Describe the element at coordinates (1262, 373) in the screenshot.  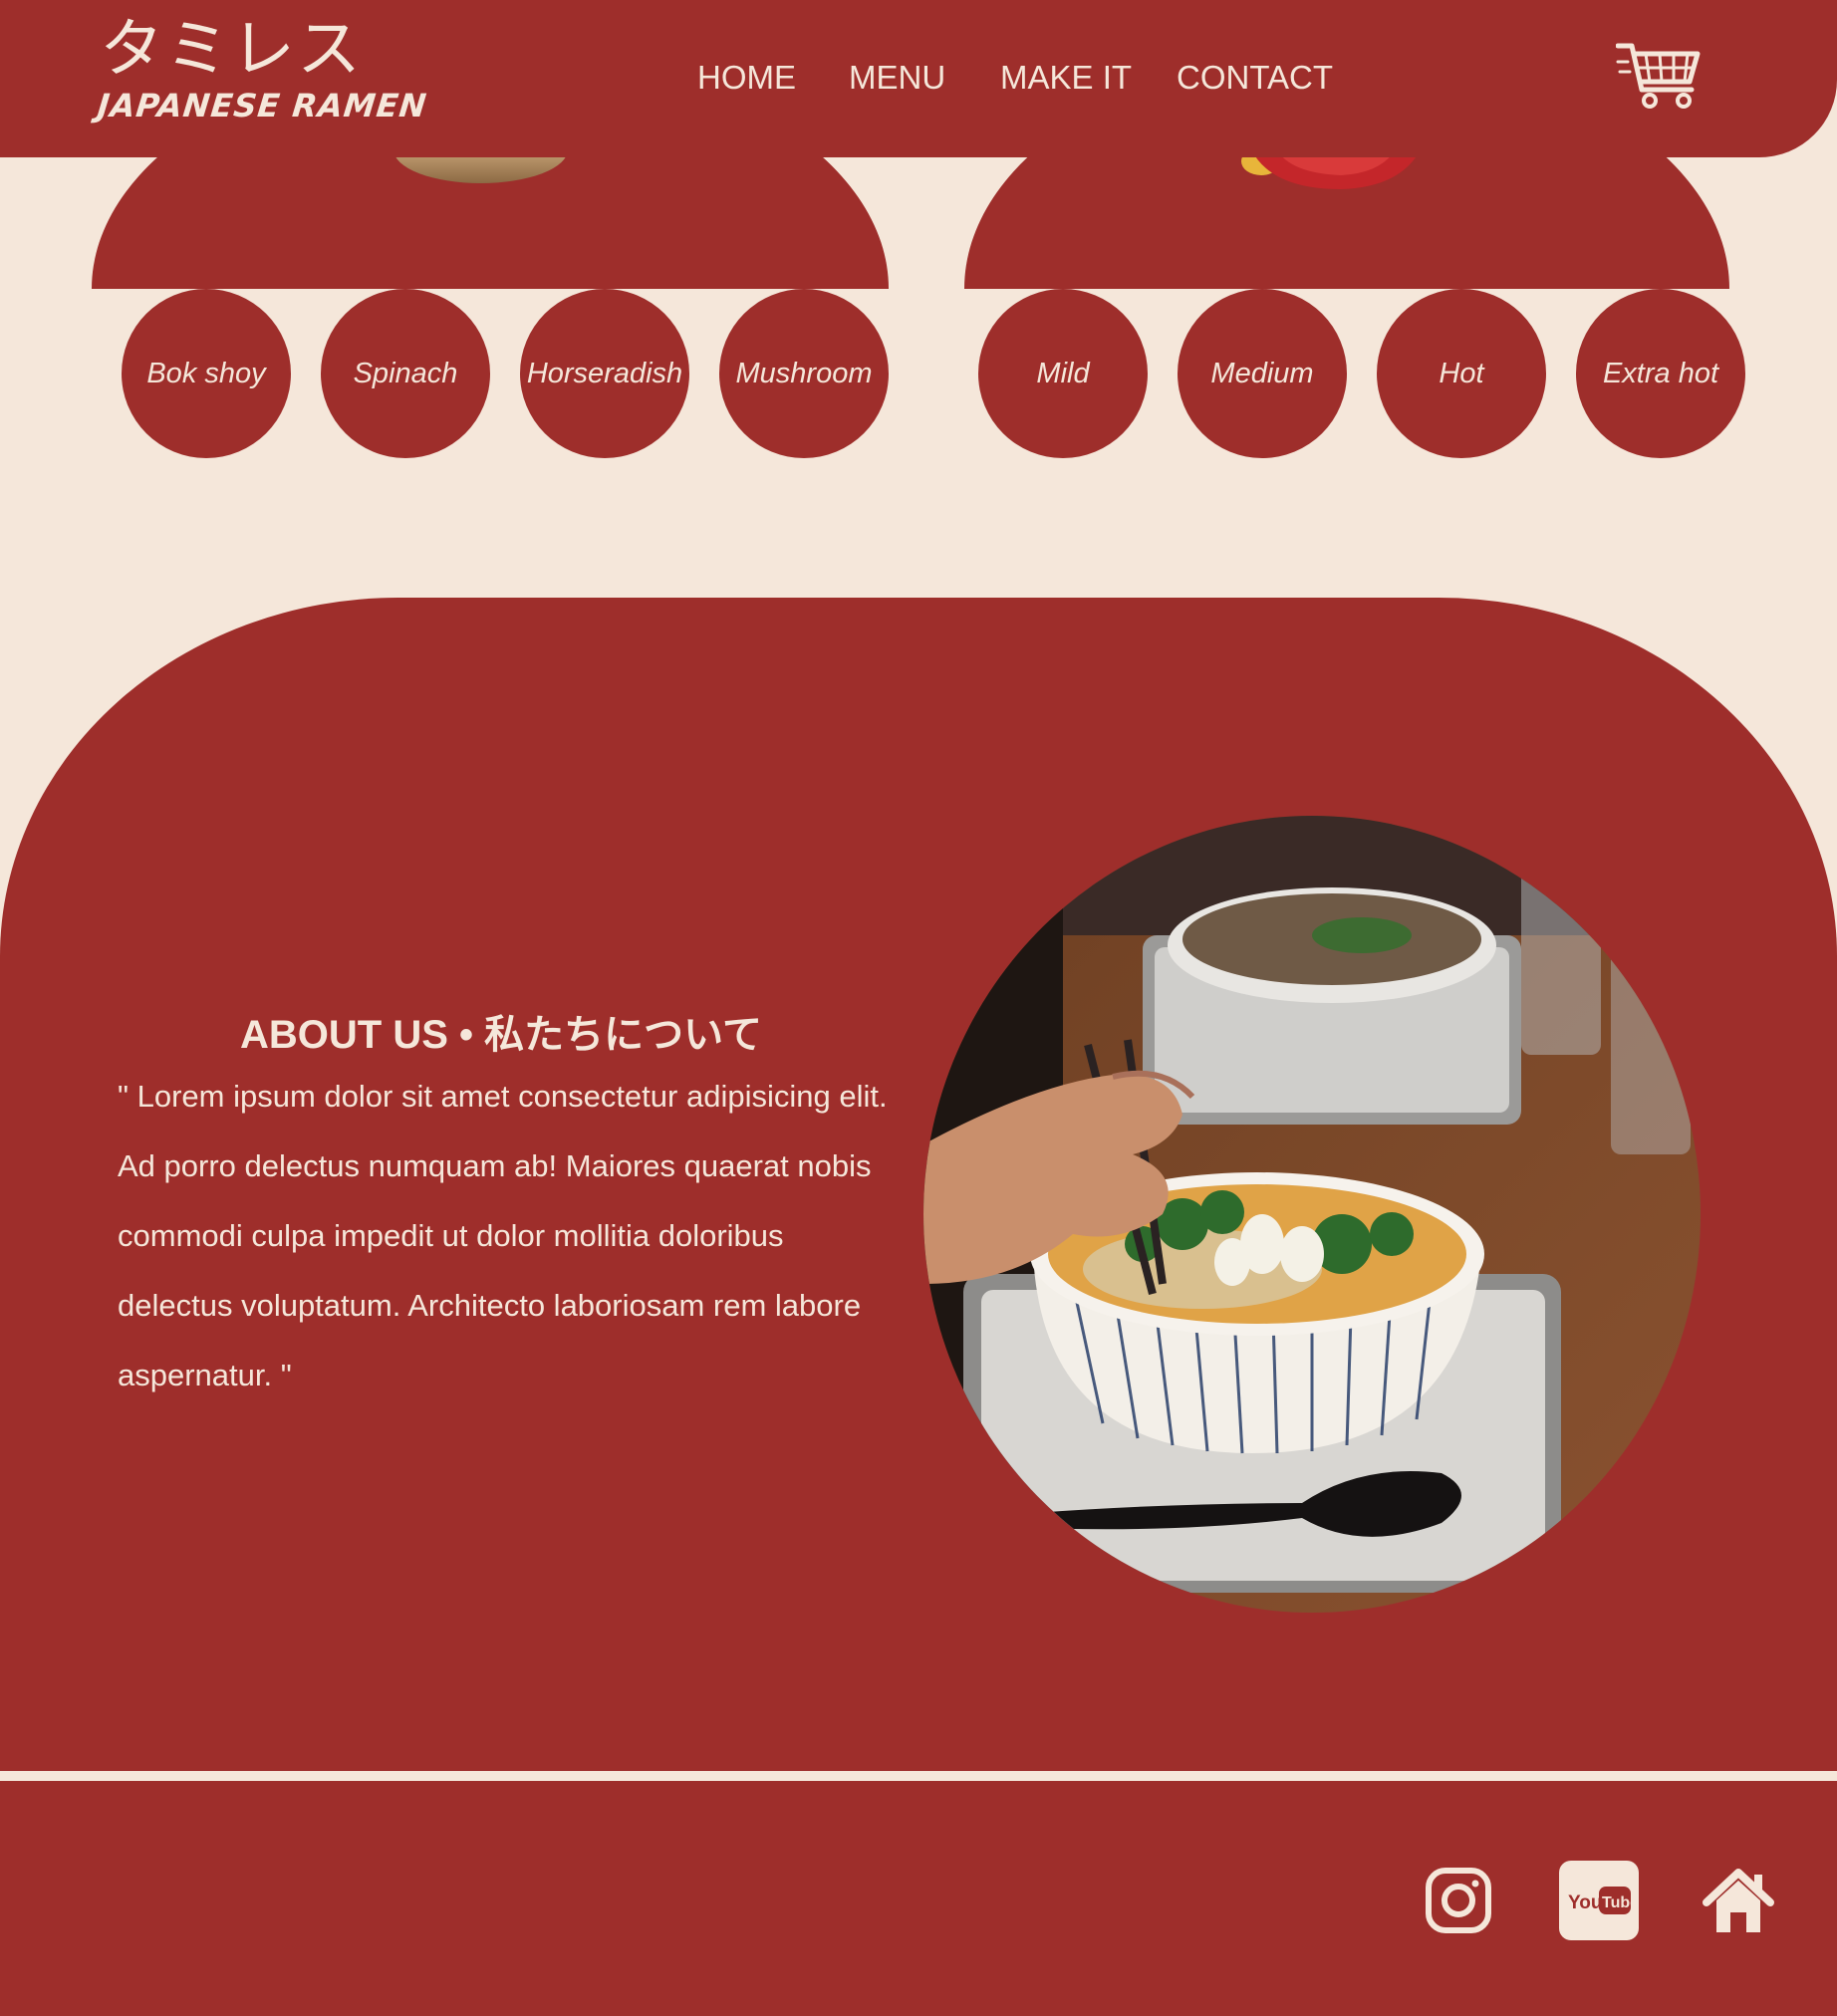
I see `spice-option-medium: Medium` at that location.